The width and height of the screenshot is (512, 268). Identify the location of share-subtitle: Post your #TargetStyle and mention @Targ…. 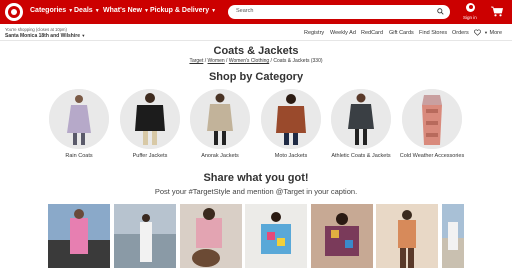
(256, 191).